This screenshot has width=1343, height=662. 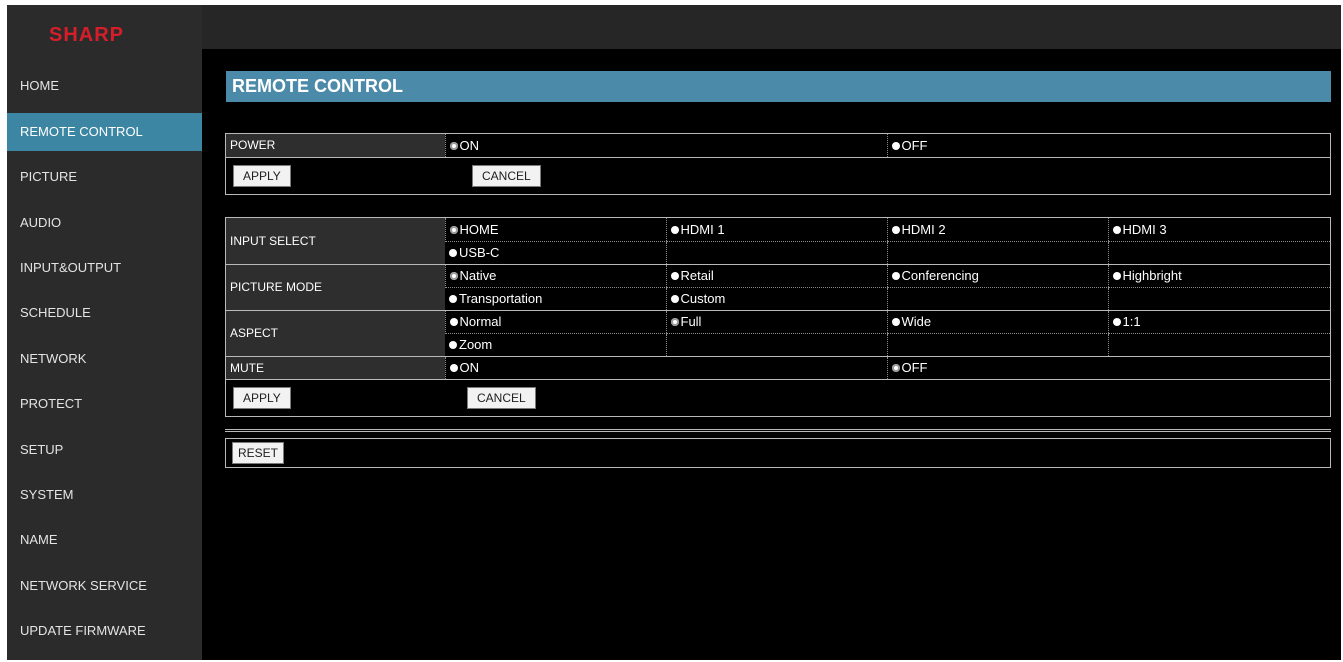 What do you see at coordinates (335, 287) in the screenshot?
I see `picture-mode-label: PICTURE MODE` at bounding box center [335, 287].